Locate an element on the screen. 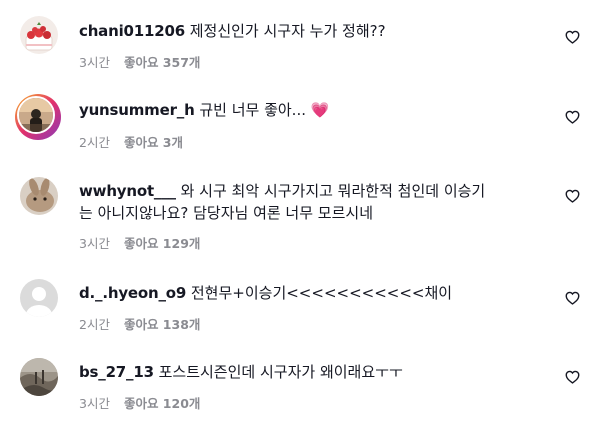 The image size is (598, 430). rabbit-avatar-icon is located at coordinates (39, 196).